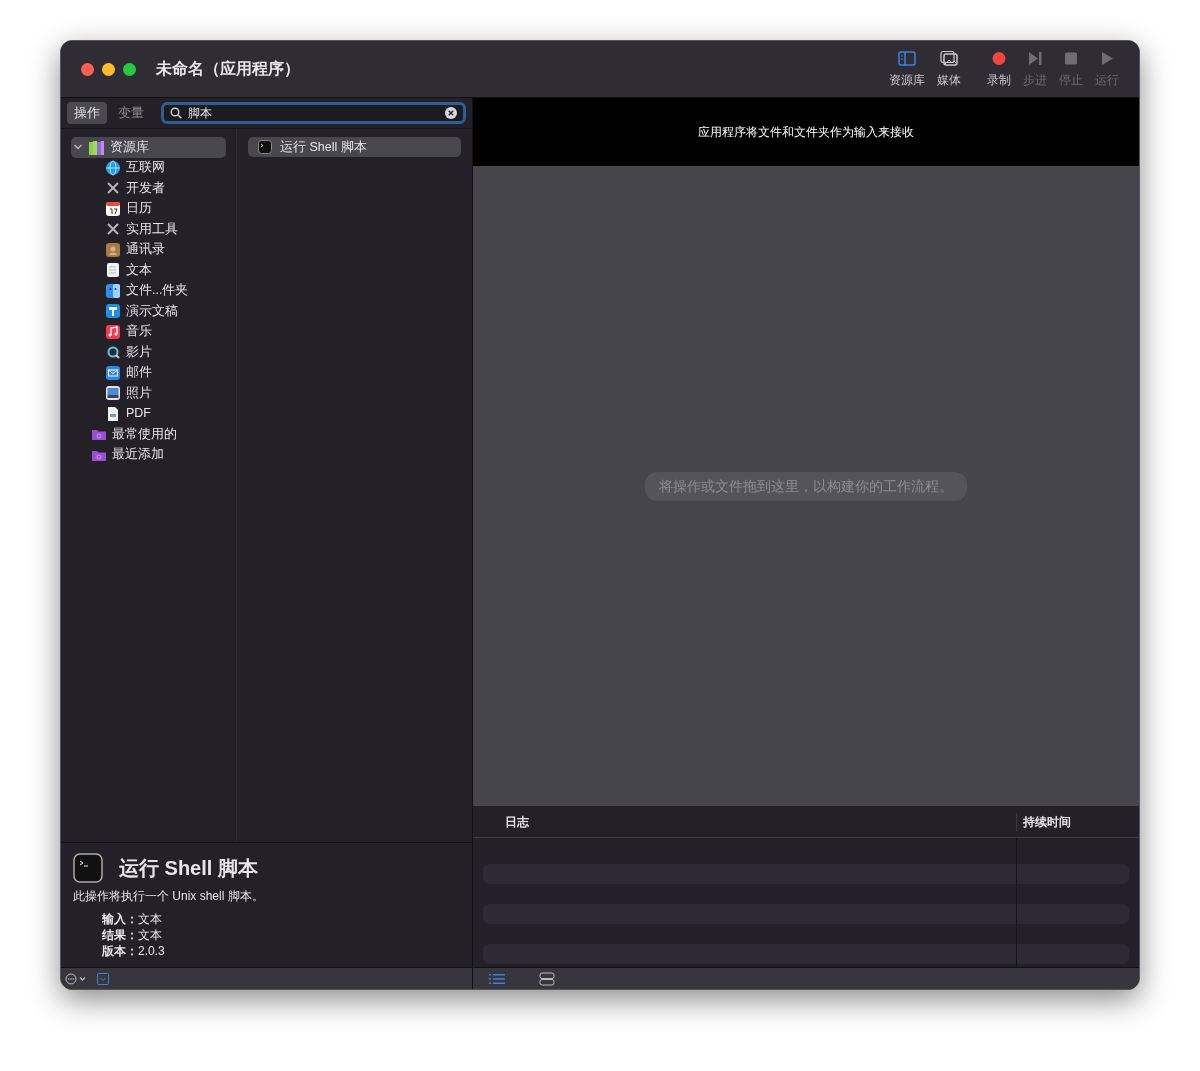 The width and height of the screenshot is (1200, 1071). I want to click on toolbar-media-button: 媒体, so click(949, 69).